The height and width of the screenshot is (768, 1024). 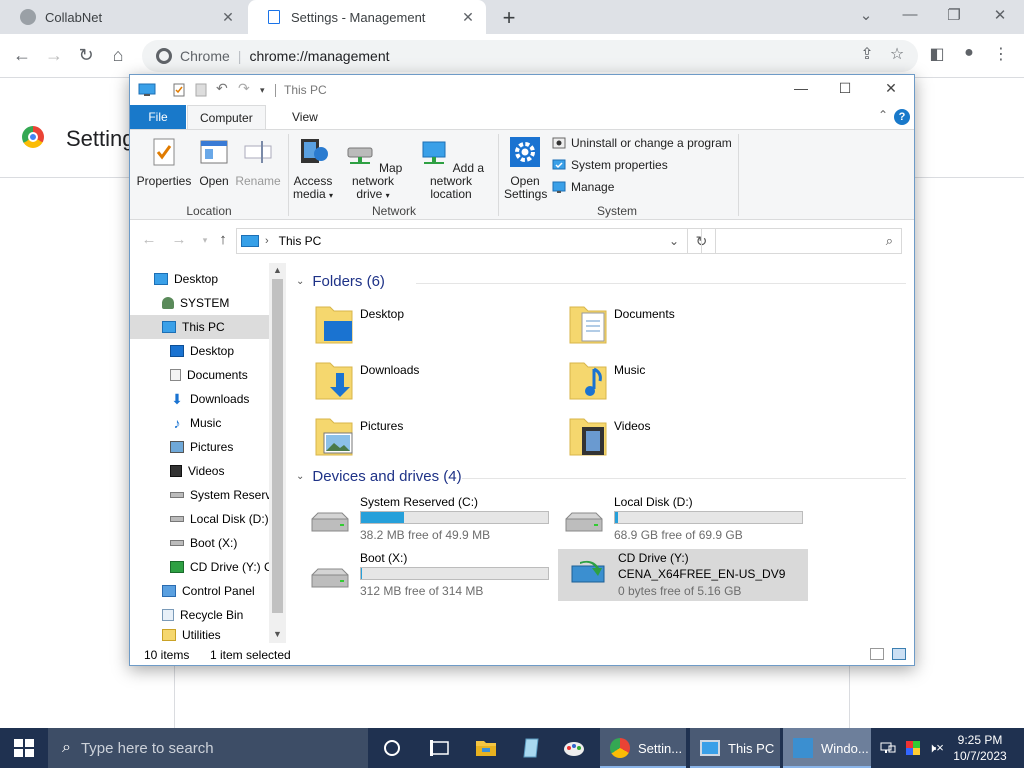 What do you see at coordinates (367, 17) in the screenshot?
I see `tab-settings-management: Settings - Management ✕` at bounding box center [367, 17].